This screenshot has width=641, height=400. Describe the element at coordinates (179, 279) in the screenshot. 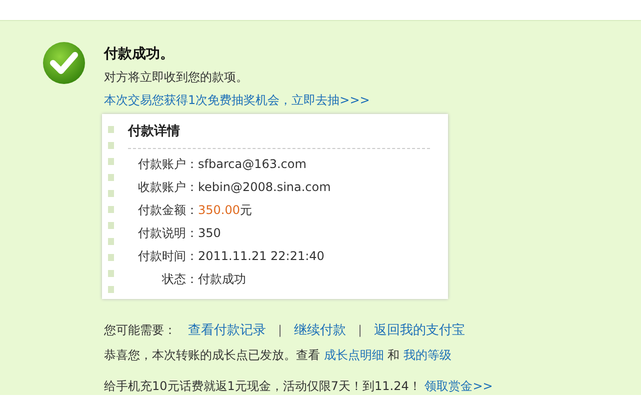

I see `detail-label: 状态：` at that location.